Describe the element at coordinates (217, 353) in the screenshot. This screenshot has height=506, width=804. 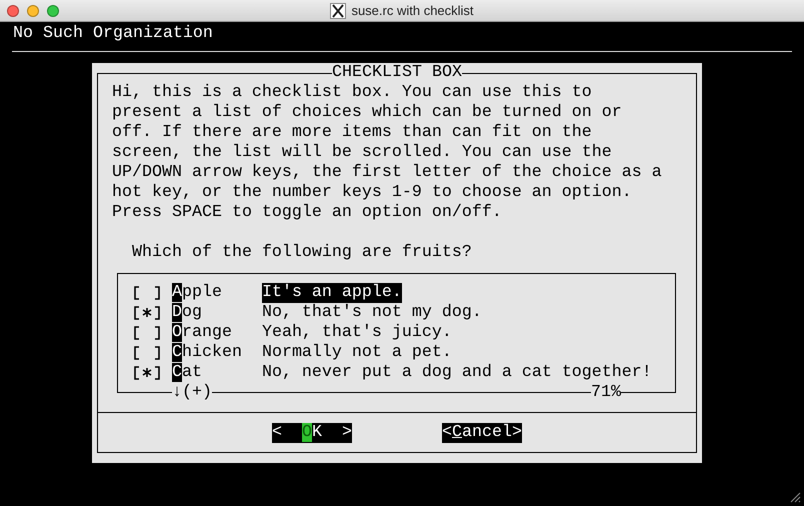
I see `choice-label: Chicken` at that location.